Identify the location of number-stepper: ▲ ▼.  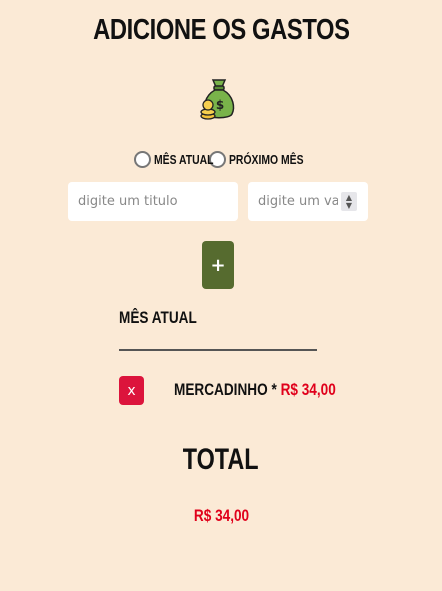
(349, 201).